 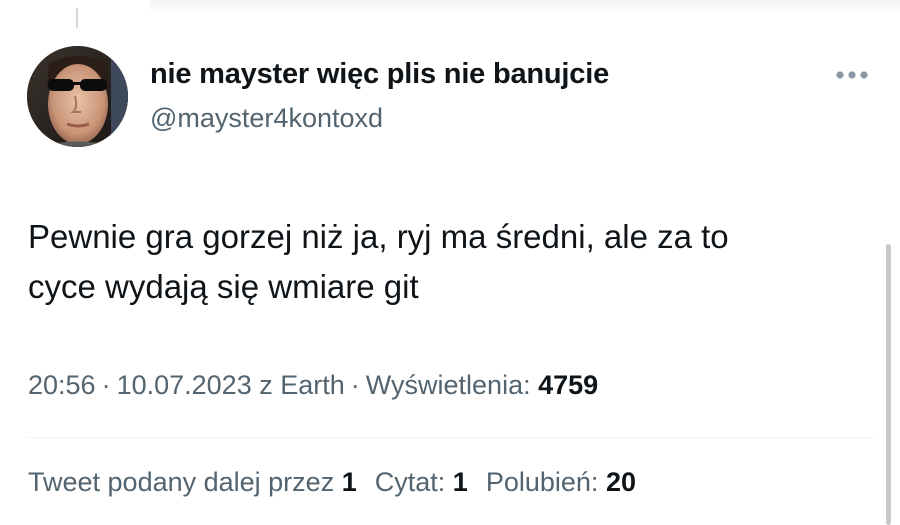 What do you see at coordinates (181, 482) in the screenshot?
I see `retweets-label: Tweet podany dalej przez` at bounding box center [181, 482].